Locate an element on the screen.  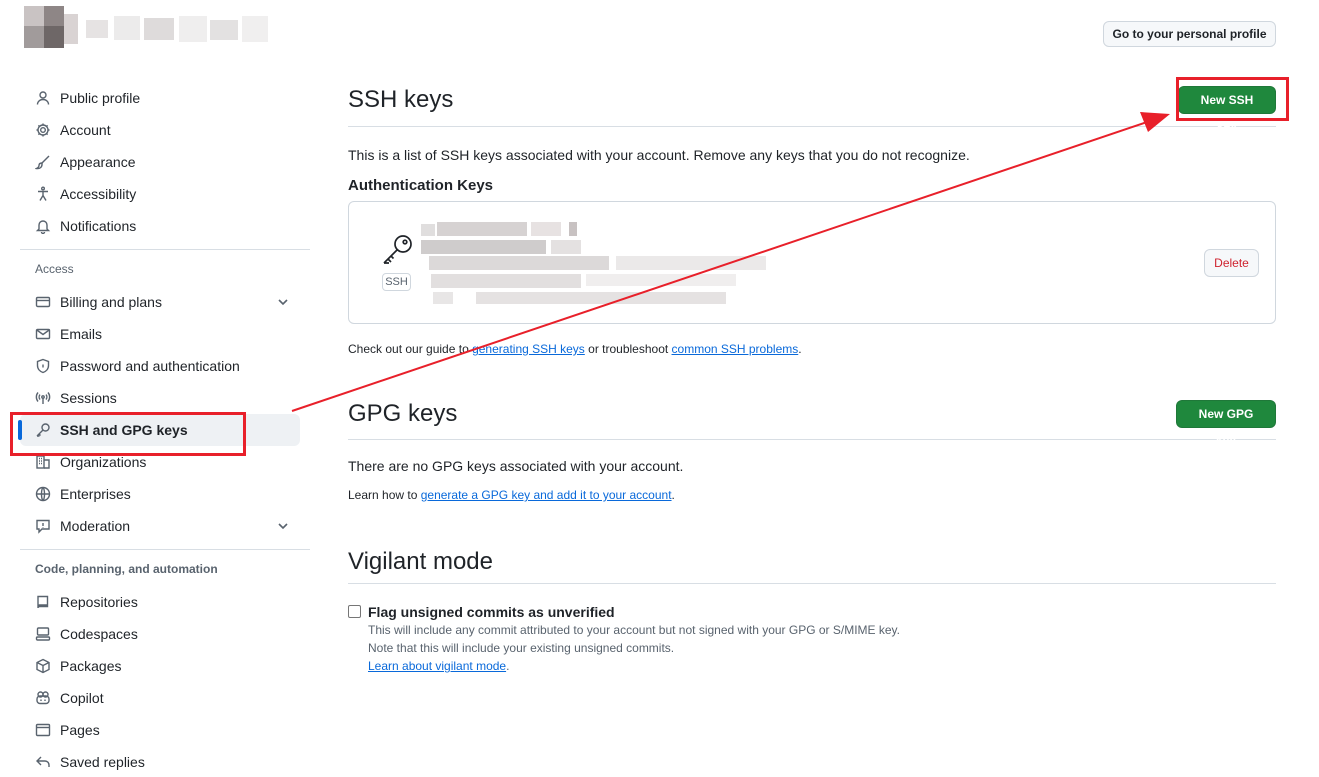
new-gpg-key-button: New GPG key is located at coordinates (1226, 423).